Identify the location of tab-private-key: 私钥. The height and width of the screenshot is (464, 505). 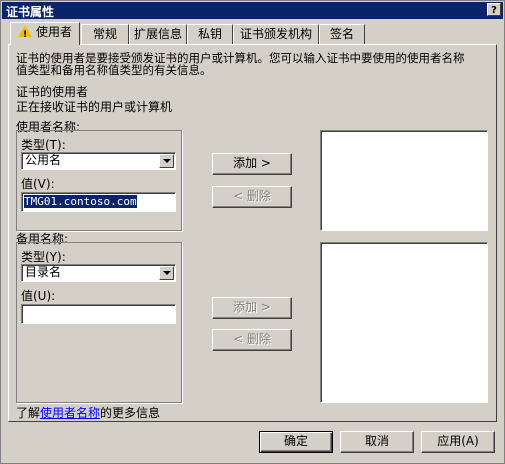
(210, 34).